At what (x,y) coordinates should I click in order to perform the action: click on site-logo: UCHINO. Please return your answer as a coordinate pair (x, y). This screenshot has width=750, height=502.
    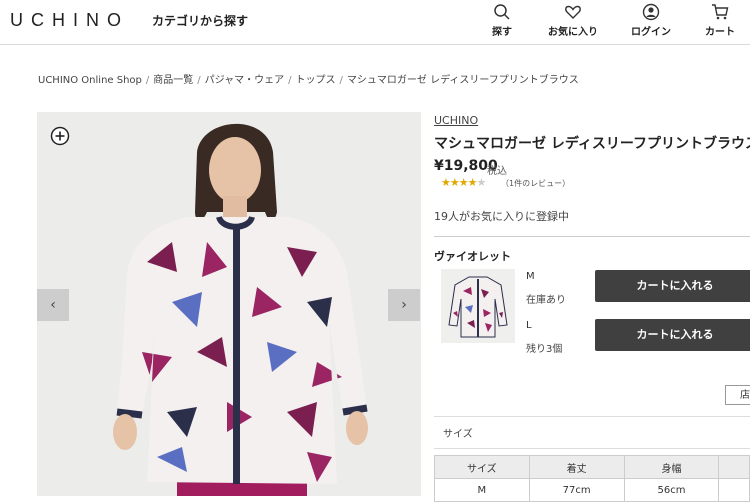
    Looking at the image, I should click on (69, 20).